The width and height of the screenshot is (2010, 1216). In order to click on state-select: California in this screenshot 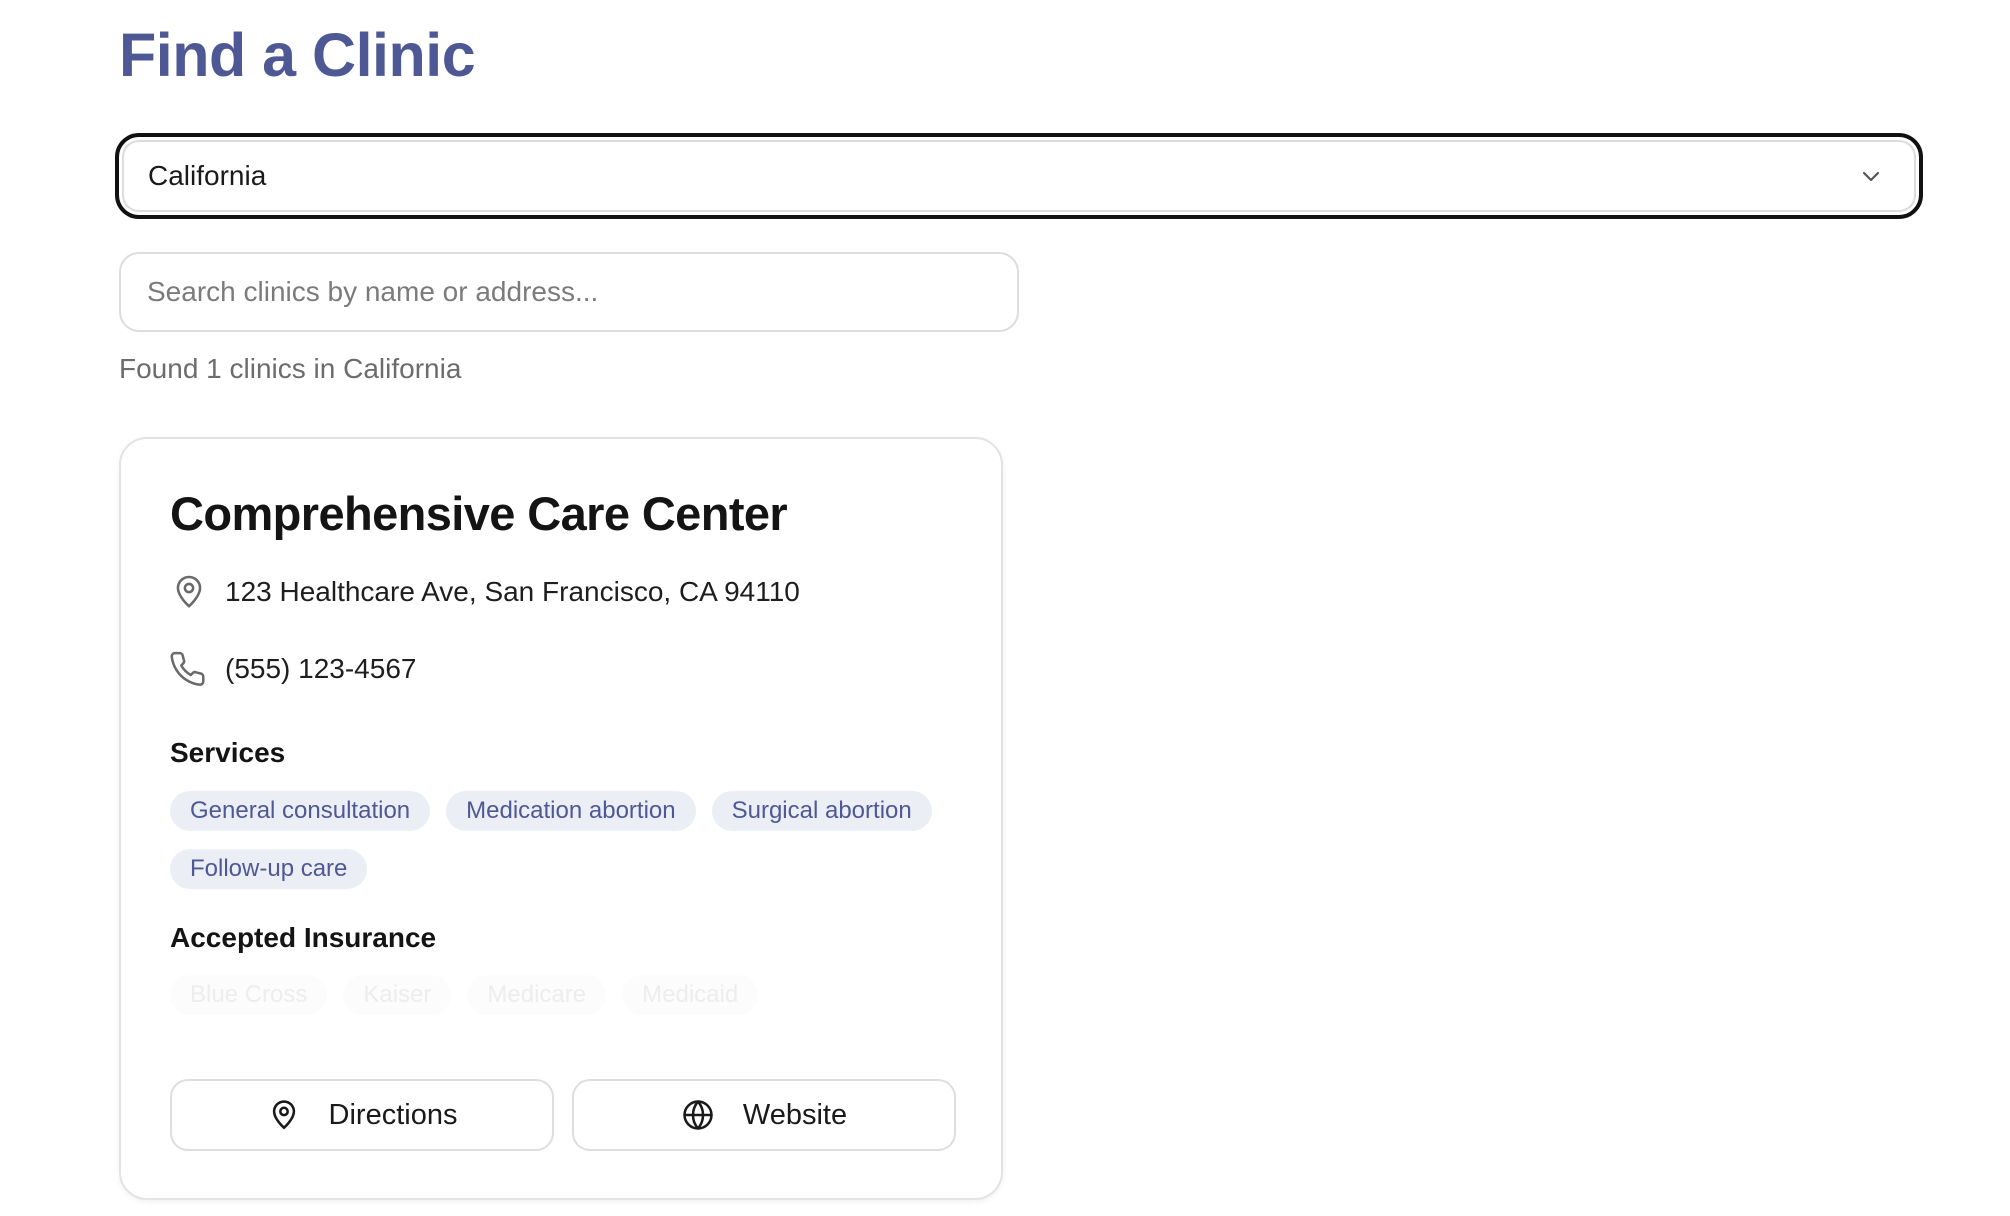, I will do `click(1019, 176)`.